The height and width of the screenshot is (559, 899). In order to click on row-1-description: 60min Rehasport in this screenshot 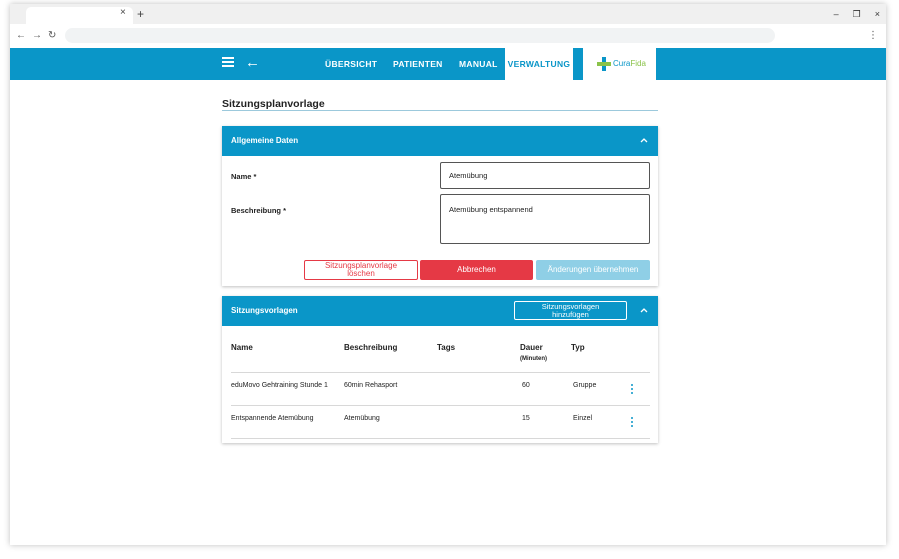, I will do `click(371, 385)`.